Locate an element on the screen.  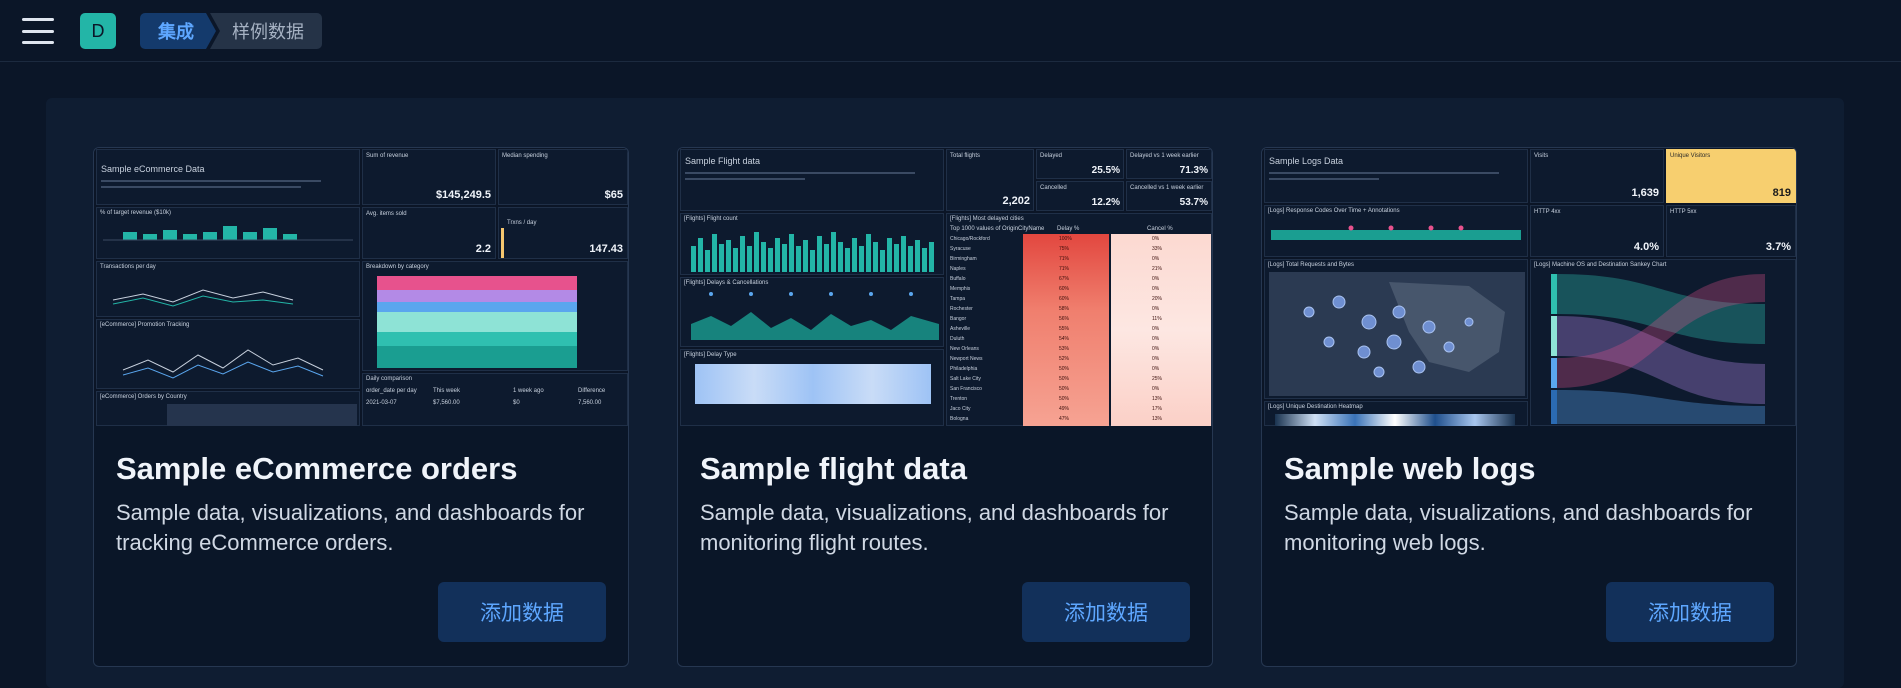
thumb-transactions: Transactions per day is located at coordinates (228, 289).